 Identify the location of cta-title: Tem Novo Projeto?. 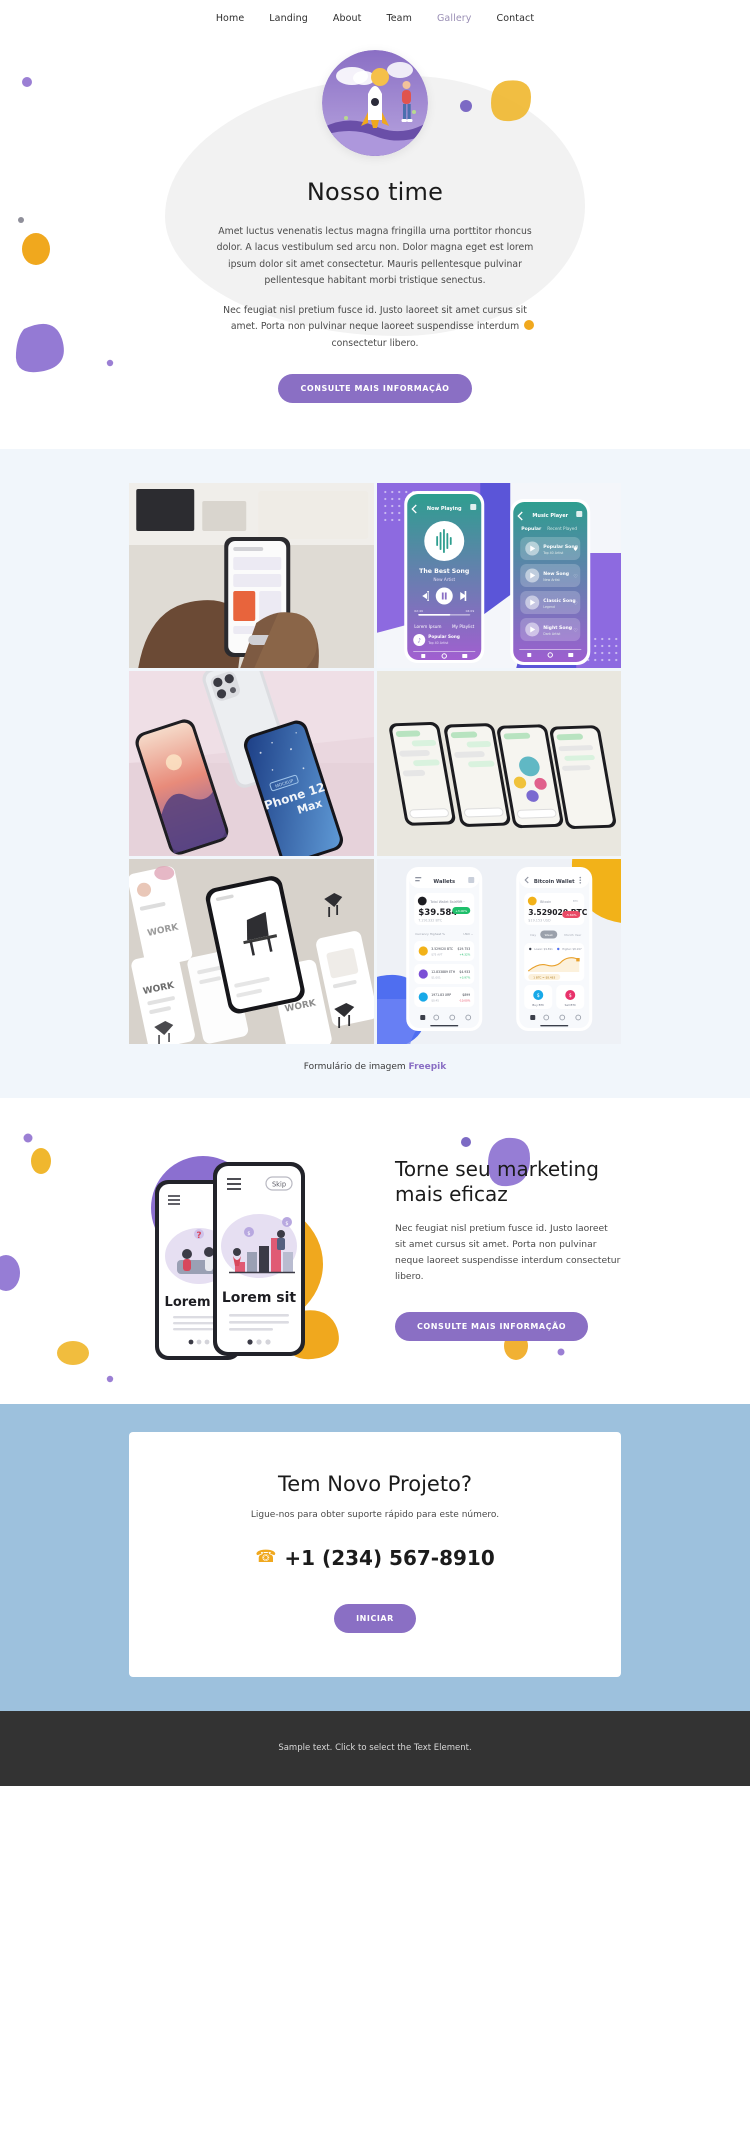
(375, 1483).